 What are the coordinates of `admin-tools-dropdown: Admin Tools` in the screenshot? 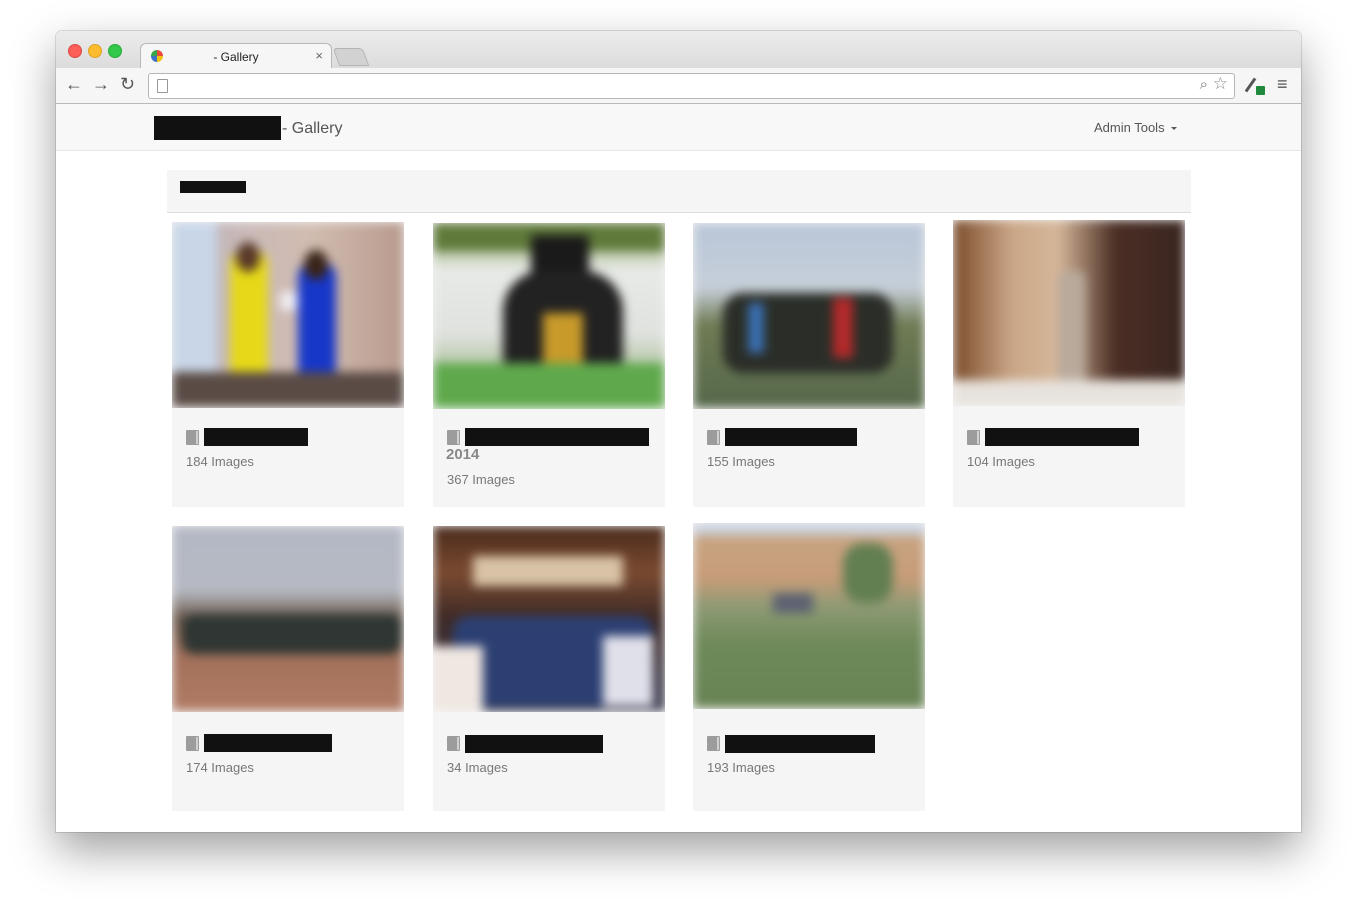 It's located at (1135, 127).